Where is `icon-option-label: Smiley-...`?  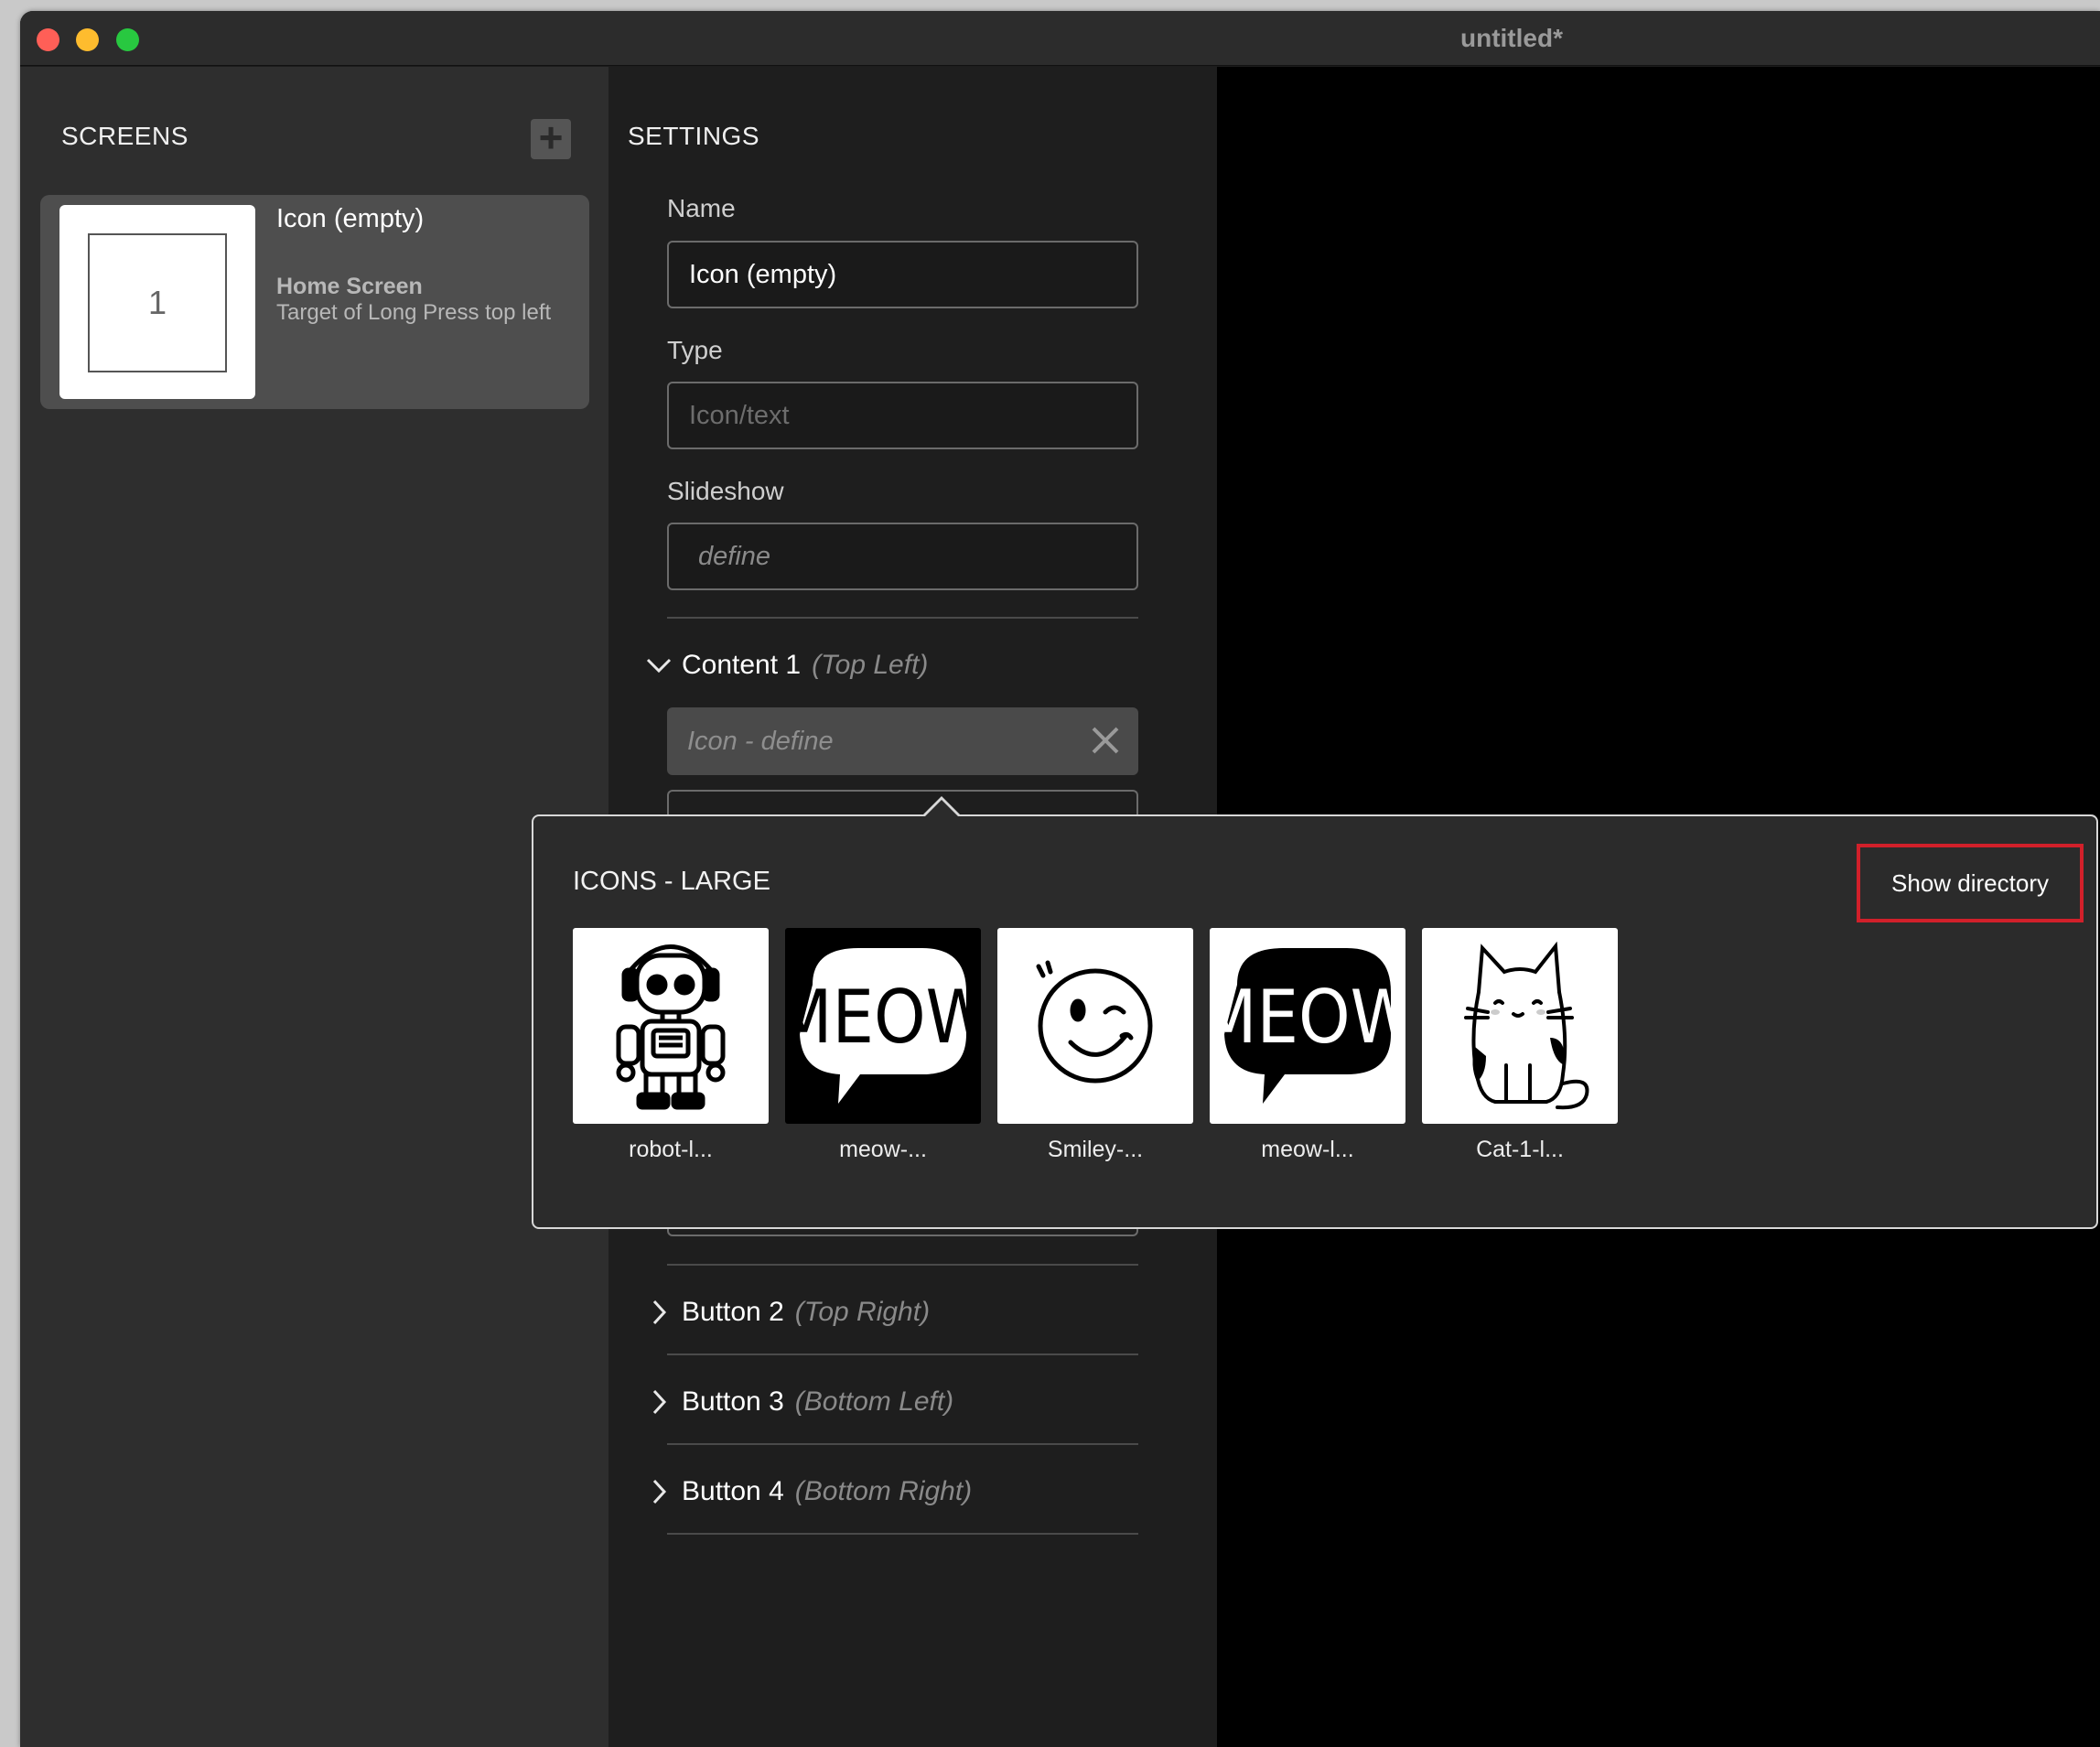
icon-option-label: Smiley-... is located at coordinates (1095, 1149).